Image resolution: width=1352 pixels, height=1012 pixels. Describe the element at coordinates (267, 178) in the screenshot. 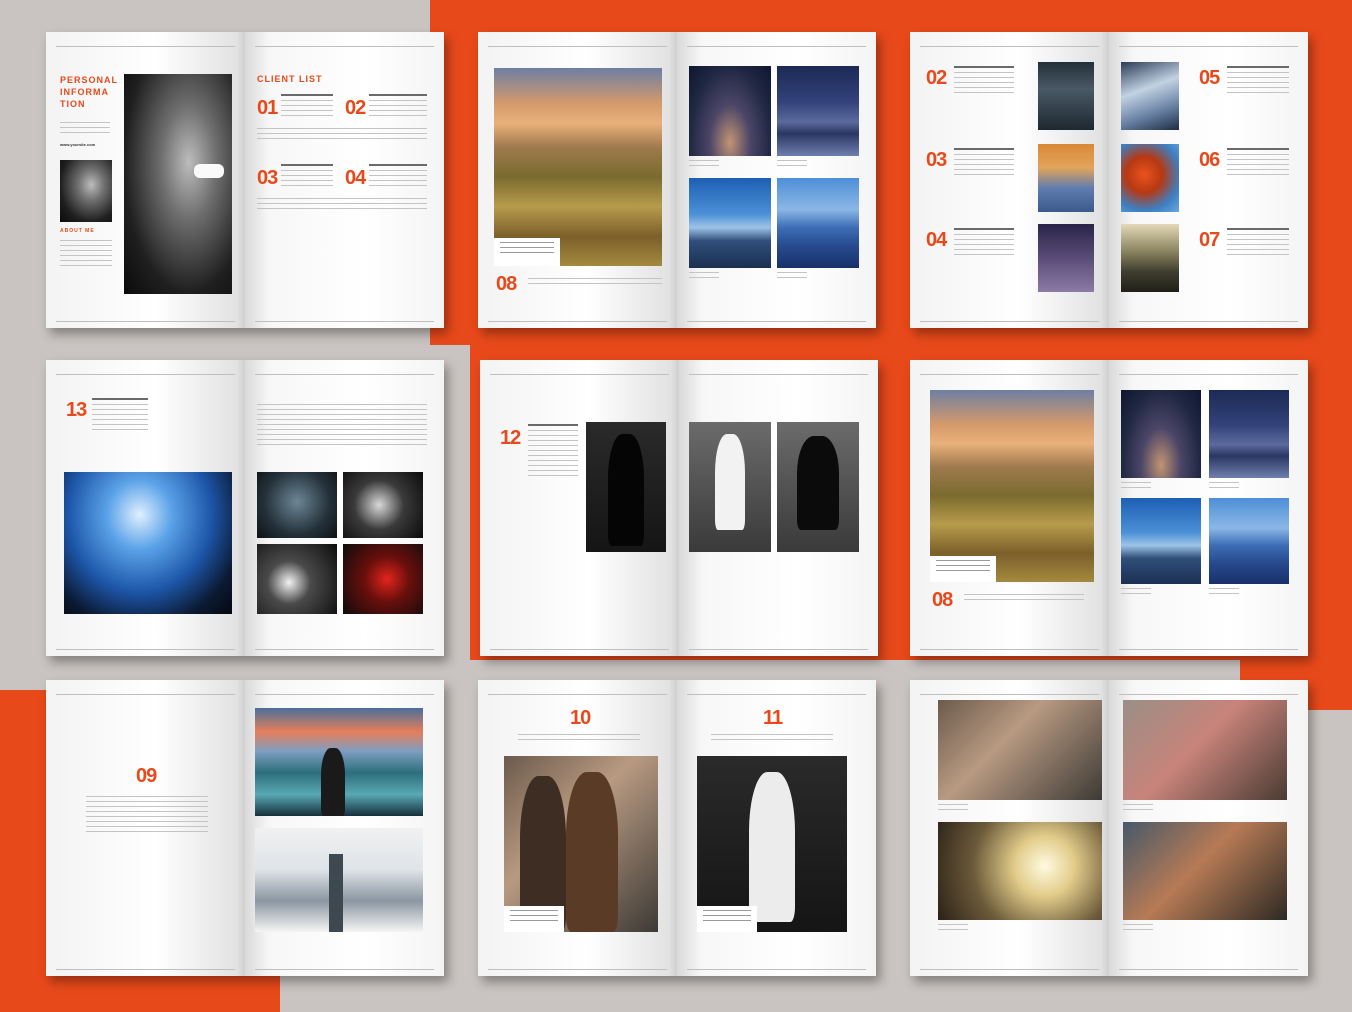

I see `client-number: 03` at that location.